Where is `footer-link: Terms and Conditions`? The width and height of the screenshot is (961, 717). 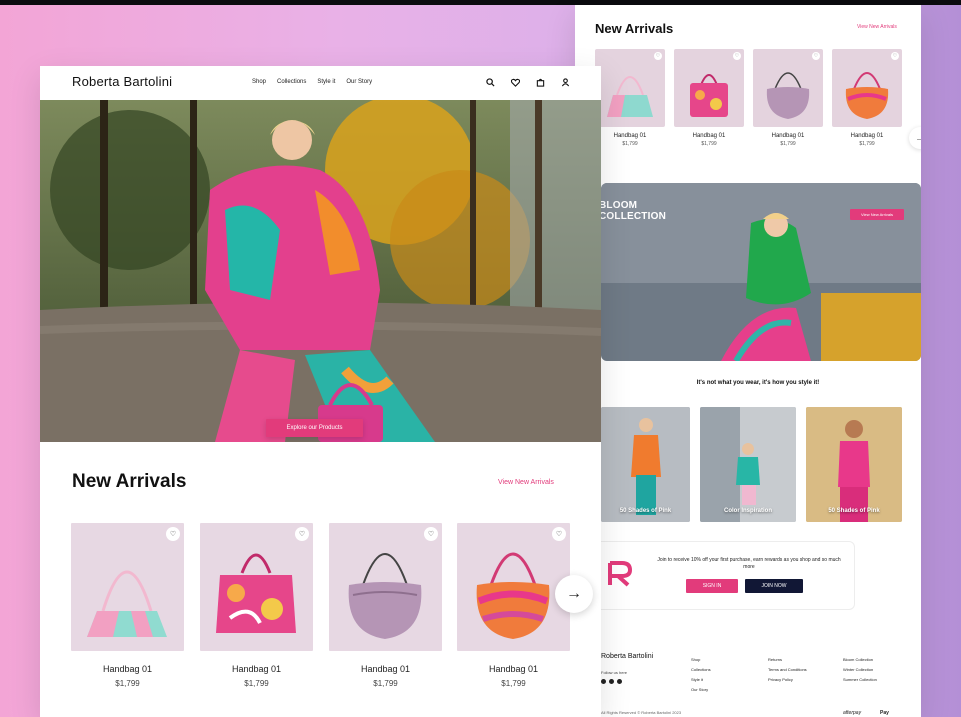
footer-link: Terms and Conditions is located at coordinates (787, 670).